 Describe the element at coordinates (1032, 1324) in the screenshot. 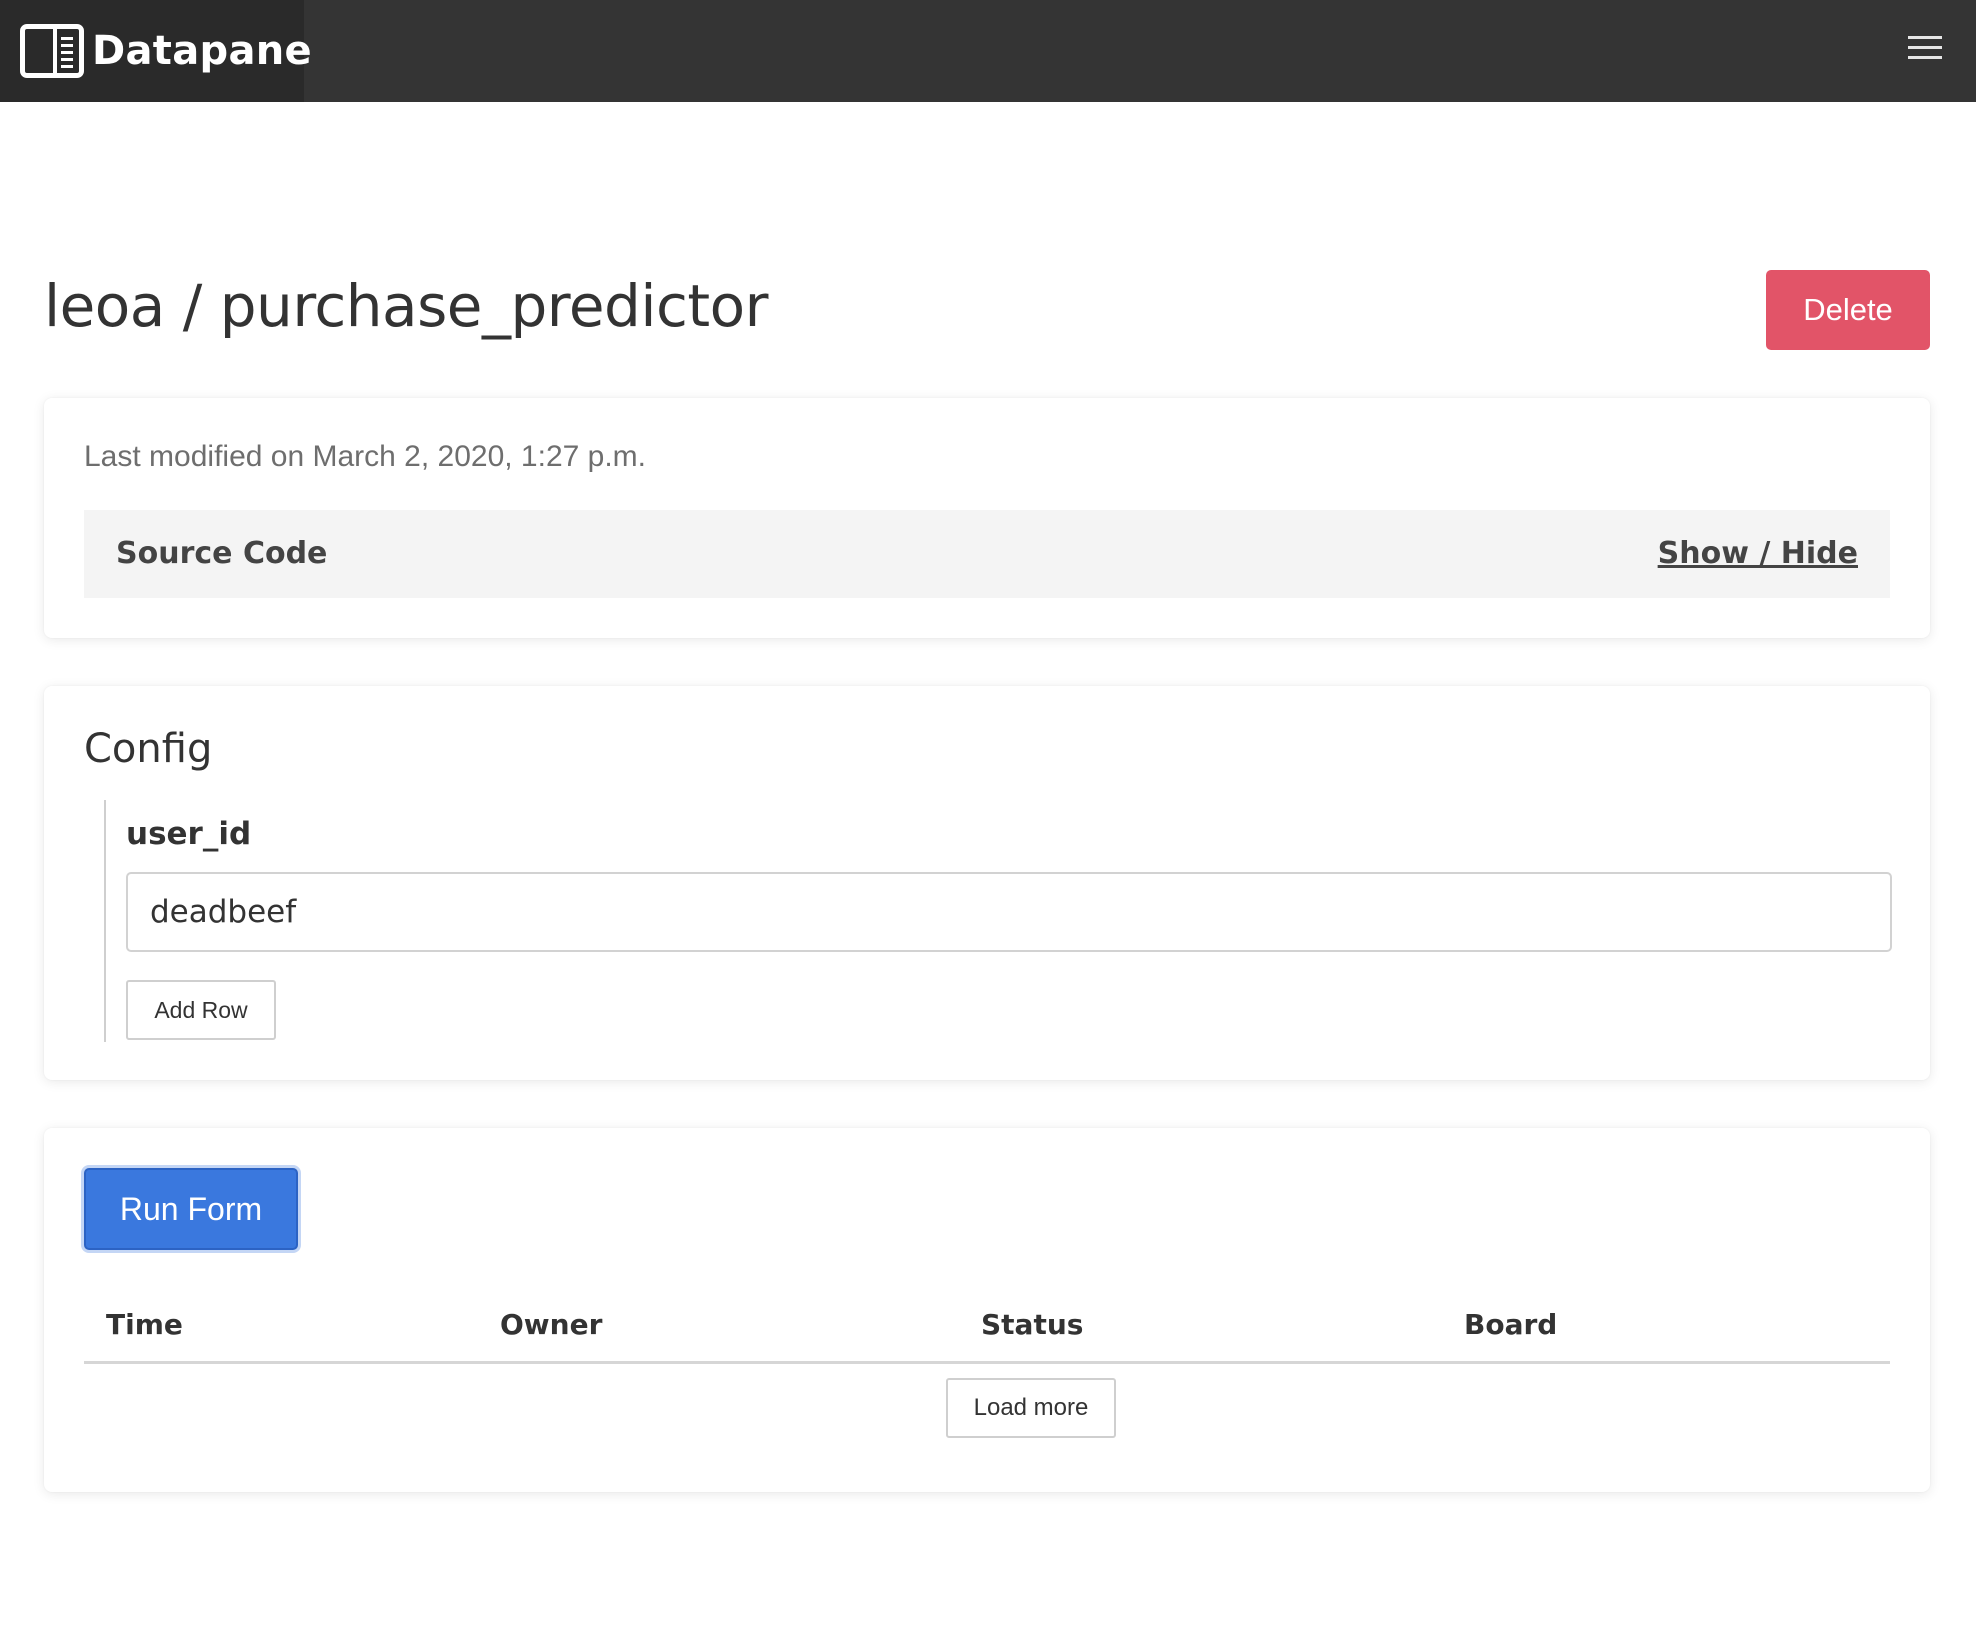

I see `column-header-status: Status` at that location.